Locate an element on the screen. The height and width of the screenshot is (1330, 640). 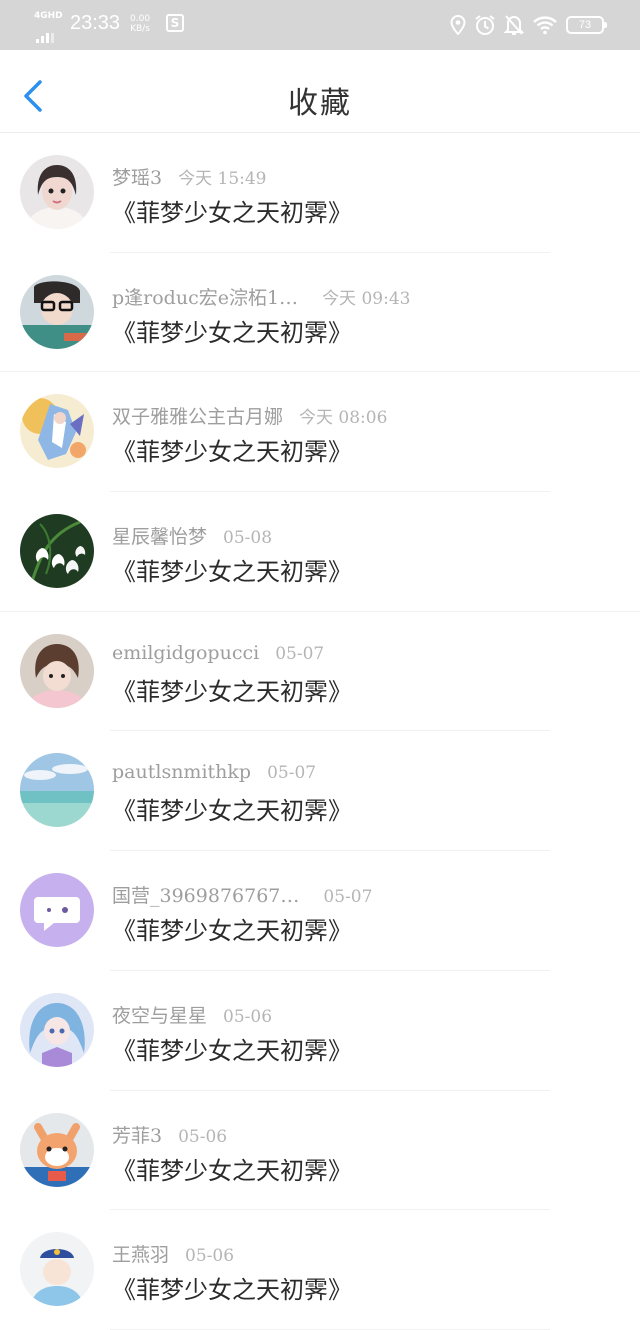
status-bar: 4GHD 23:33 0.00 KB/s S 73 is located at coordinates (320, 25).